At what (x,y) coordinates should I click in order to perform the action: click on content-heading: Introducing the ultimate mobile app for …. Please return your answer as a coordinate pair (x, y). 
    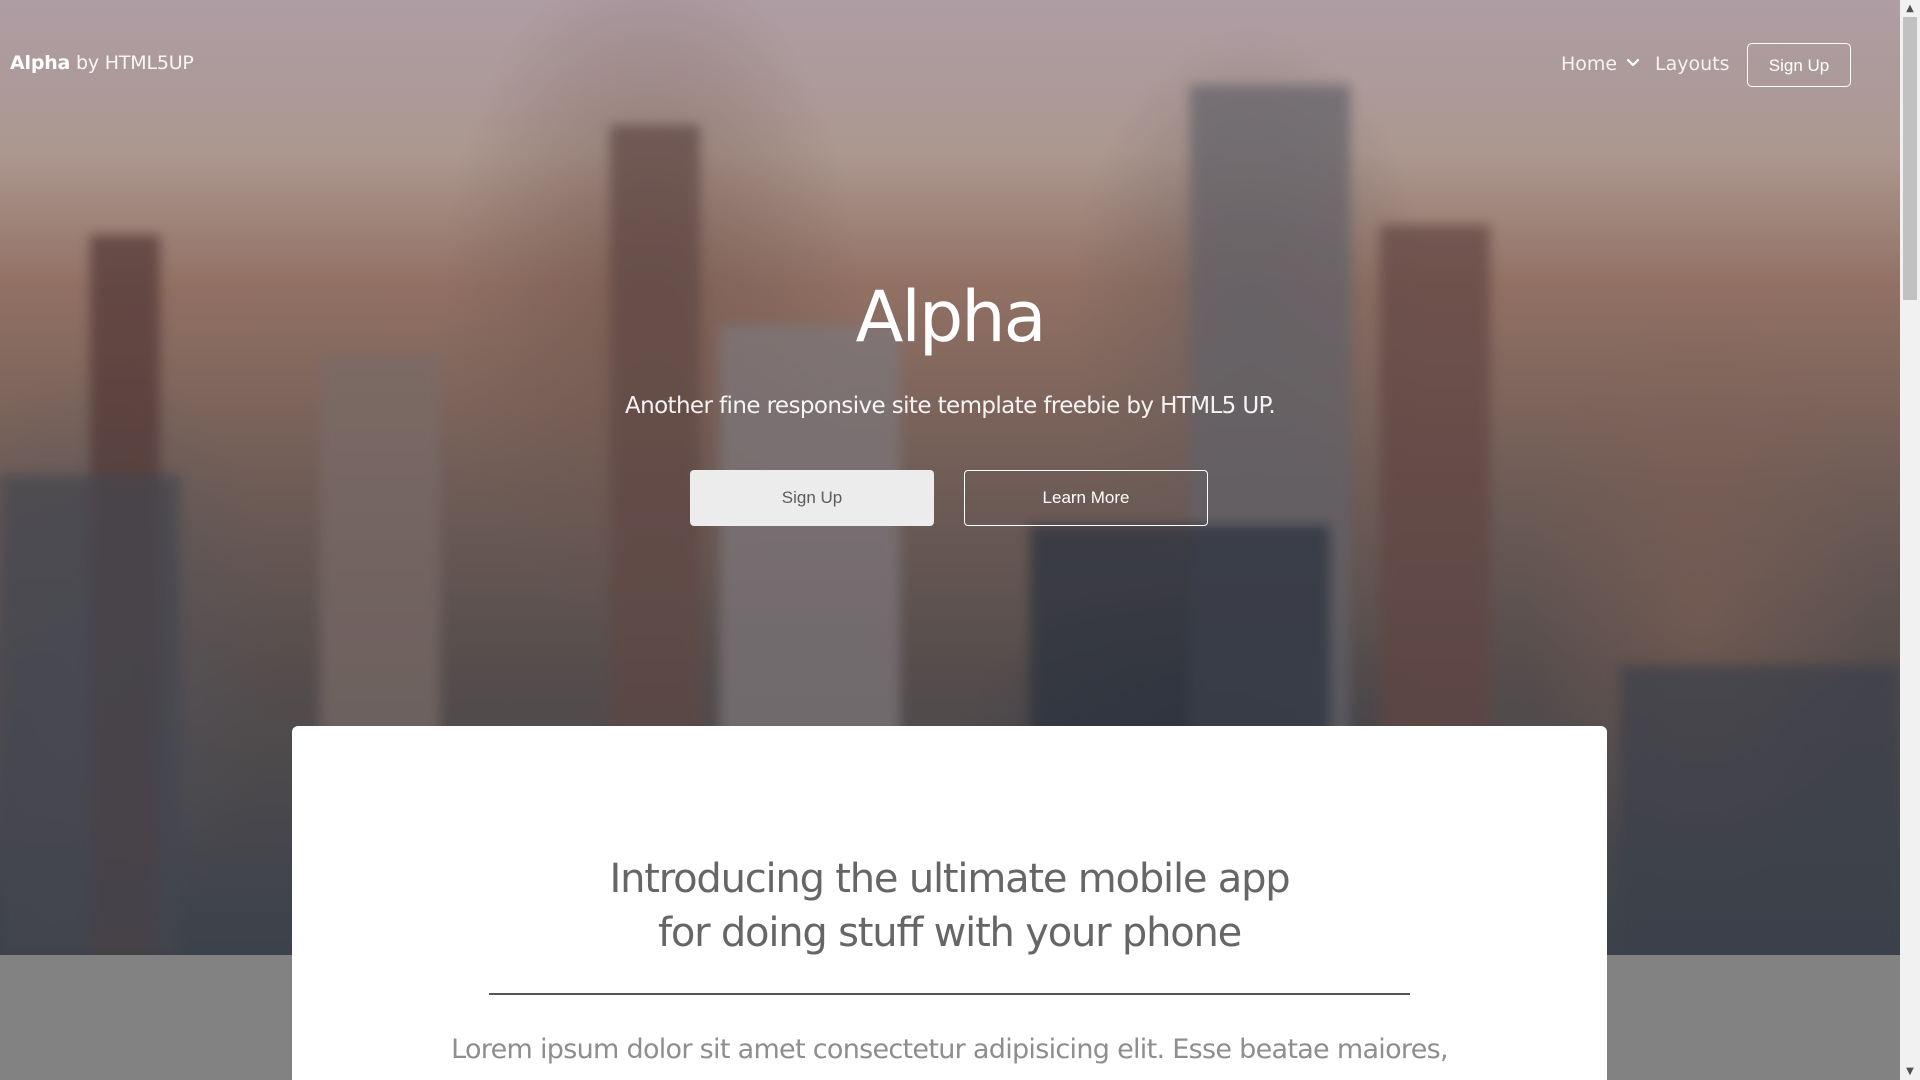
    Looking at the image, I should click on (949, 906).